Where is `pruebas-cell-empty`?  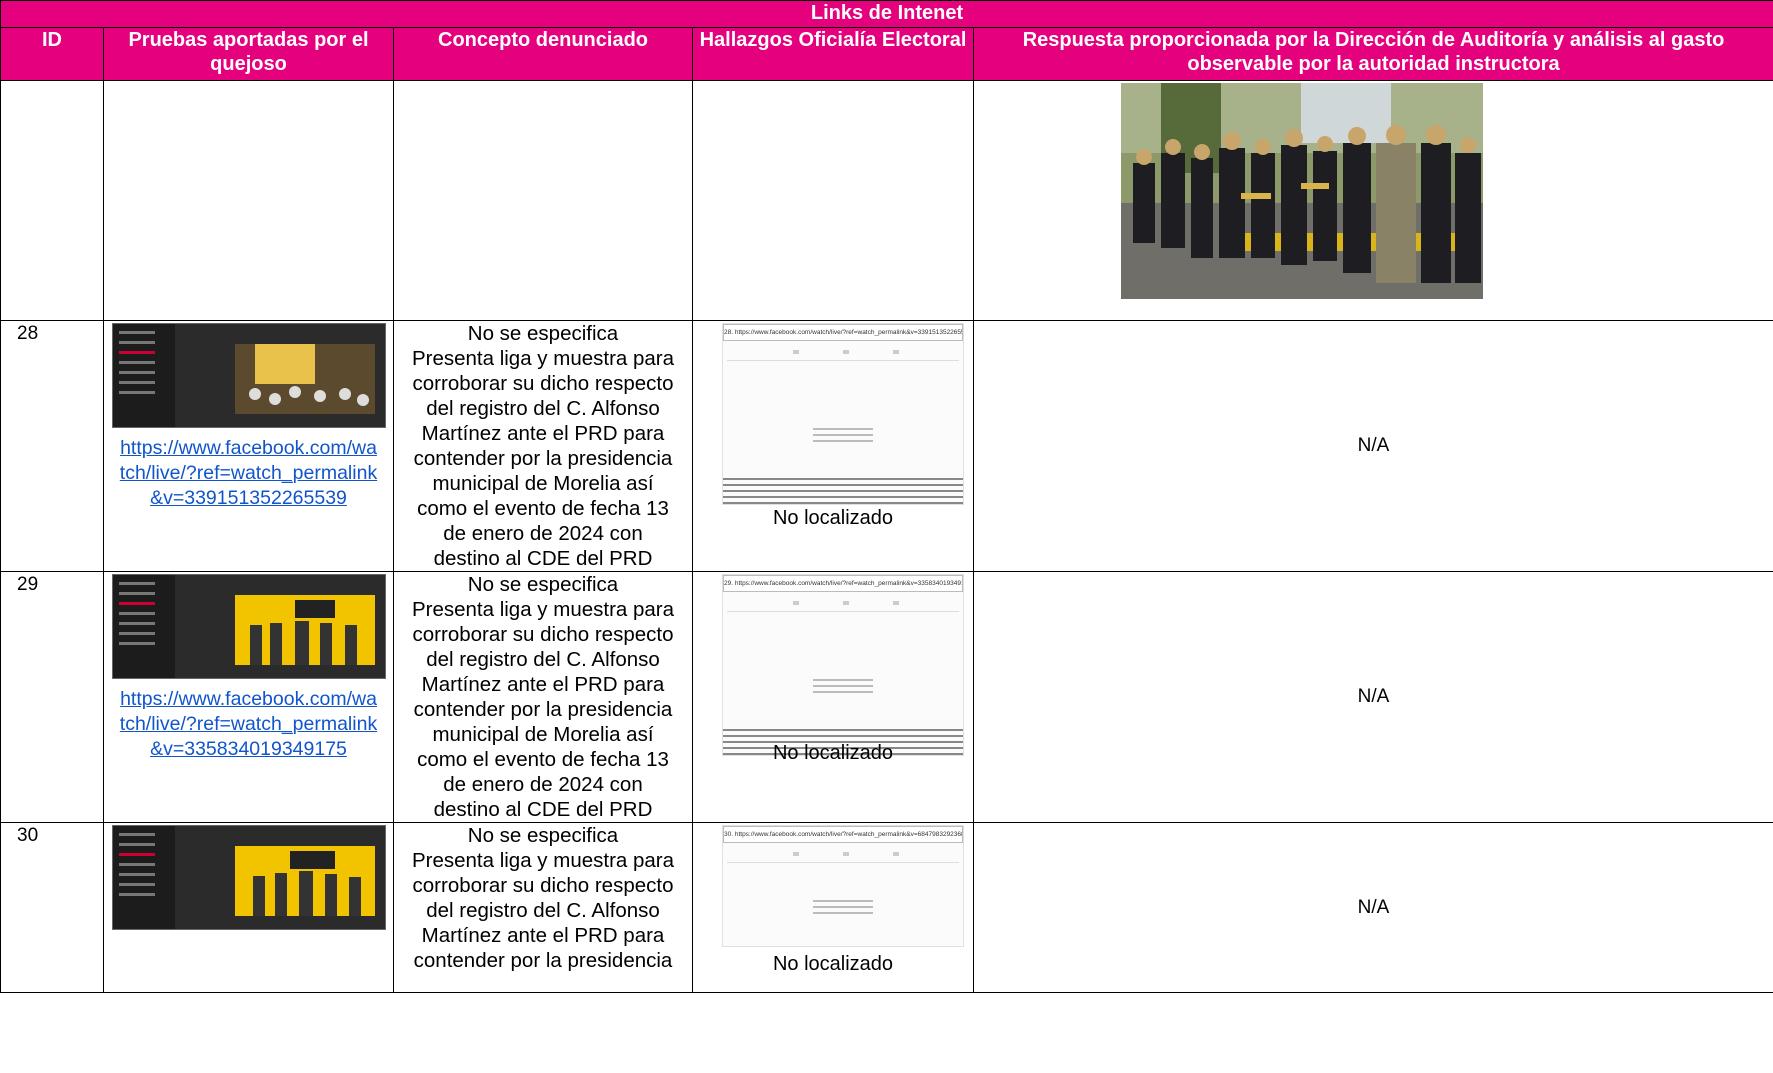 pruebas-cell-empty is located at coordinates (248, 200).